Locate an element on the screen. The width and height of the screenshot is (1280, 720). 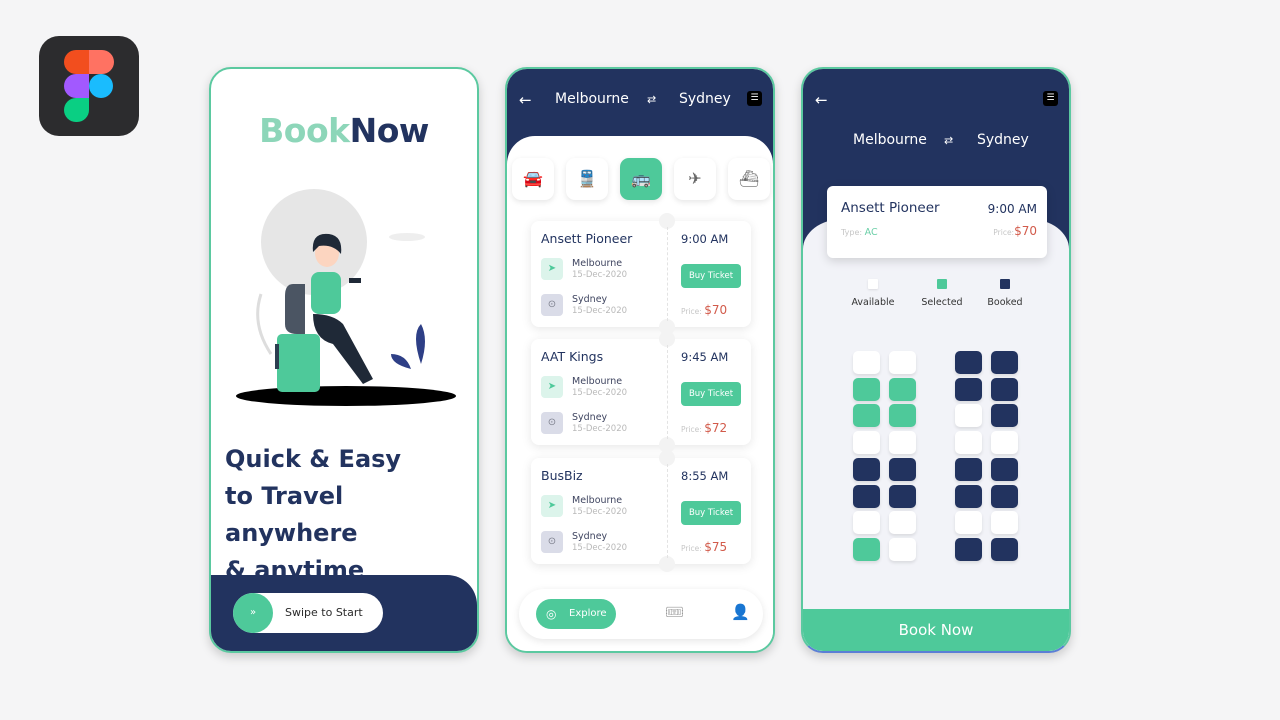
swipe-to-start-slider: » Swipe to Start is located at coordinates (308, 613).